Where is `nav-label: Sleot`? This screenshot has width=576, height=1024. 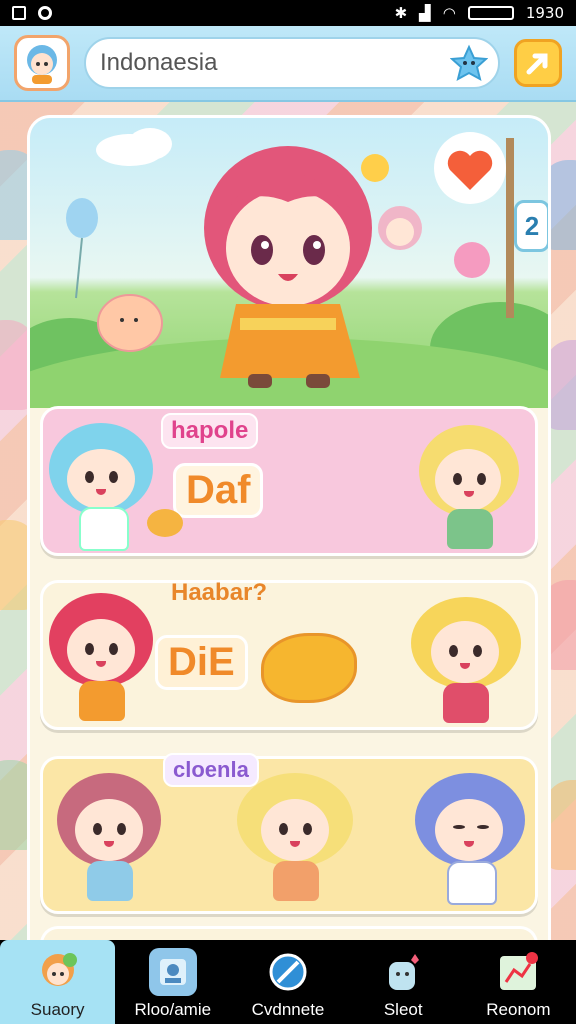 nav-label: Sleot is located at coordinates (403, 1009).